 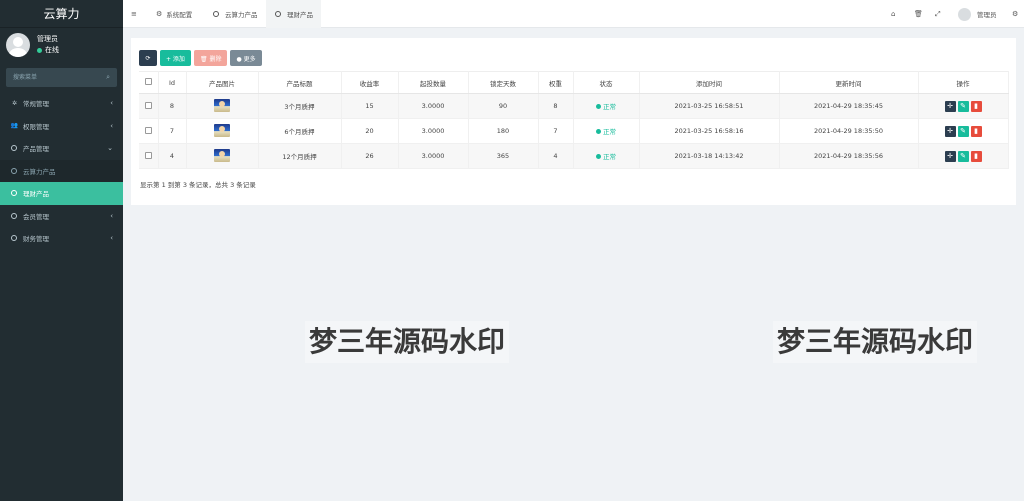 What do you see at coordinates (14, 103) in the screenshot?
I see `cogs-icon: ✲` at bounding box center [14, 103].